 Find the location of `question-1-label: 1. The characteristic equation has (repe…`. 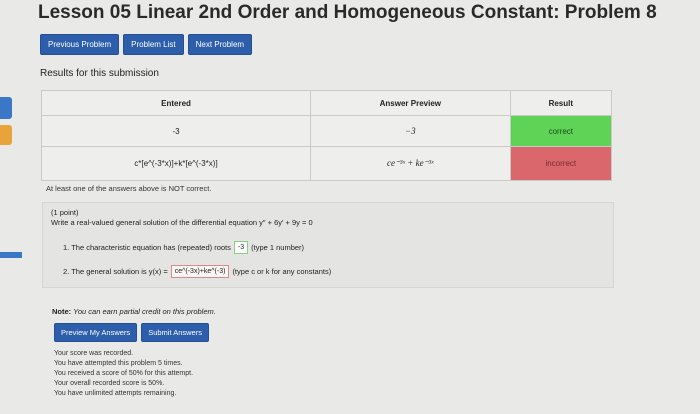

question-1-label: 1. The characteristic equation has (repe… is located at coordinates (147, 247).